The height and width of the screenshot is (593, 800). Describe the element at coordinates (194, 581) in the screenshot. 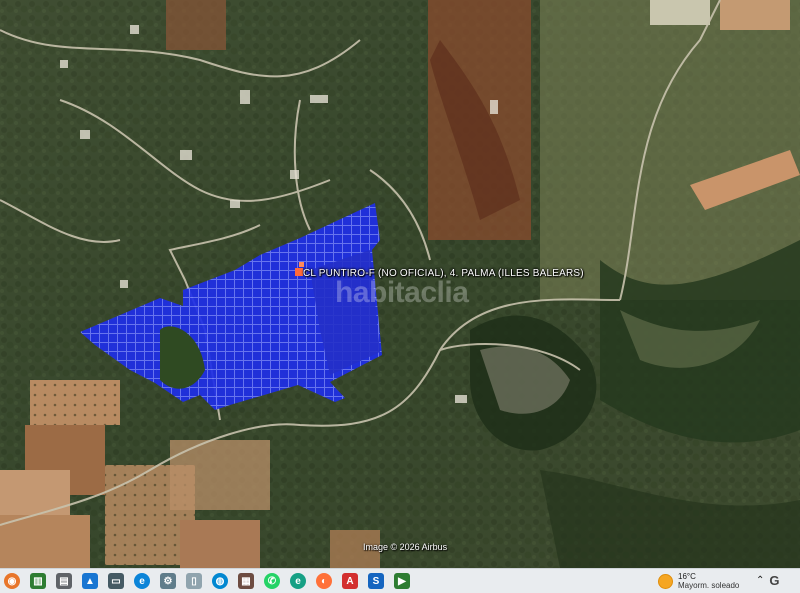

I see `document-icon: ▯` at that location.